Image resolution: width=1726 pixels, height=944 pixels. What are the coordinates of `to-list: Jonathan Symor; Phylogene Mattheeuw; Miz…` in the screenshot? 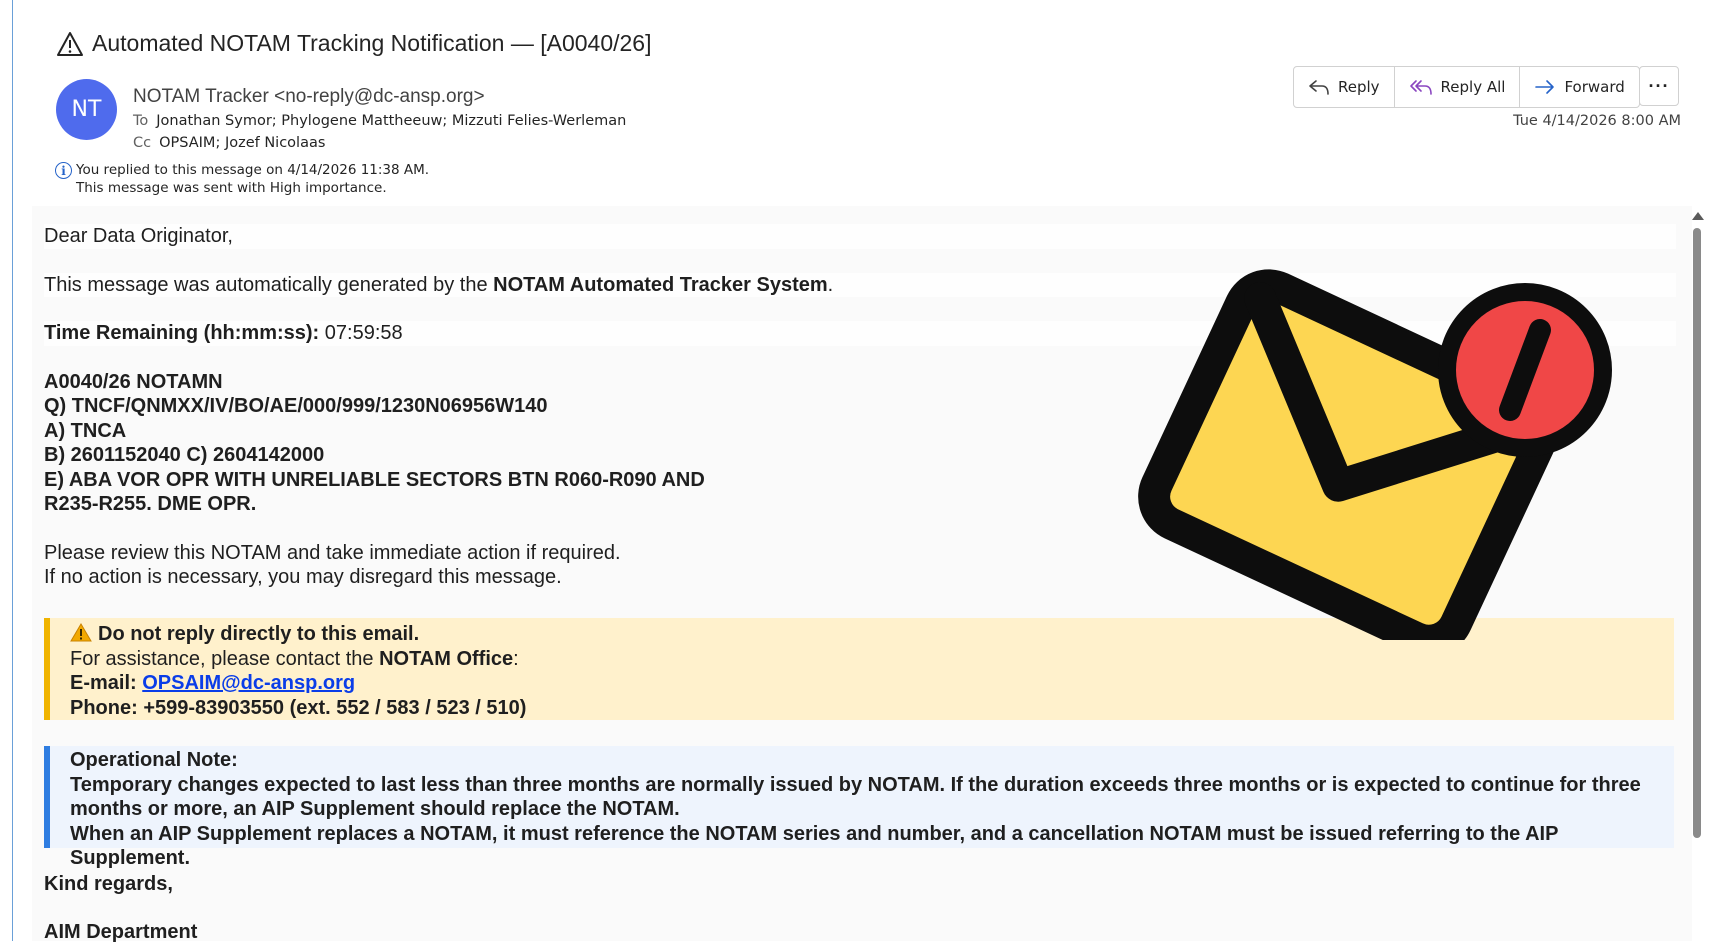 It's located at (391, 121).